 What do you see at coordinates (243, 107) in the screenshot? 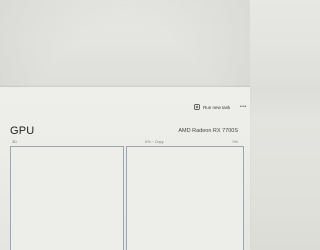
I see `more-options-button: •••` at bounding box center [243, 107].